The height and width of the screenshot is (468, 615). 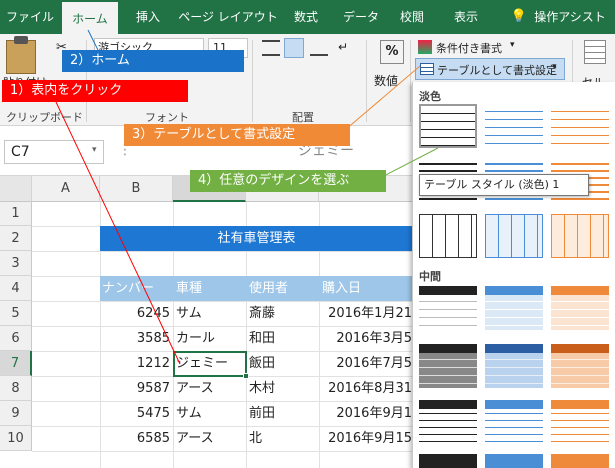 What do you see at coordinates (153, 61) in the screenshot?
I see `callout-home: 2）ホーム` at bounding box center [153, 61].